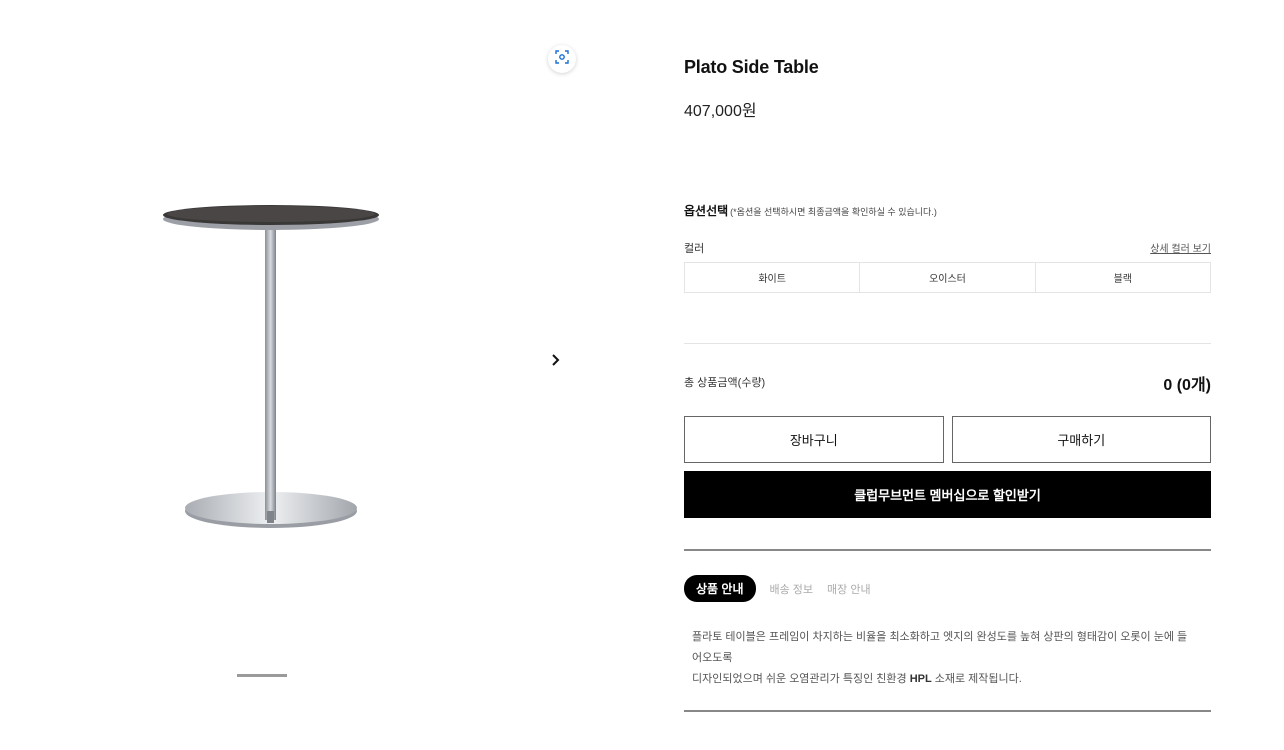 The height and width of the screenshot is (750, 1284). Describe the element at coordinates (1122, 277) in the screenshot. I see `color-option-black: 블랙` at that location.